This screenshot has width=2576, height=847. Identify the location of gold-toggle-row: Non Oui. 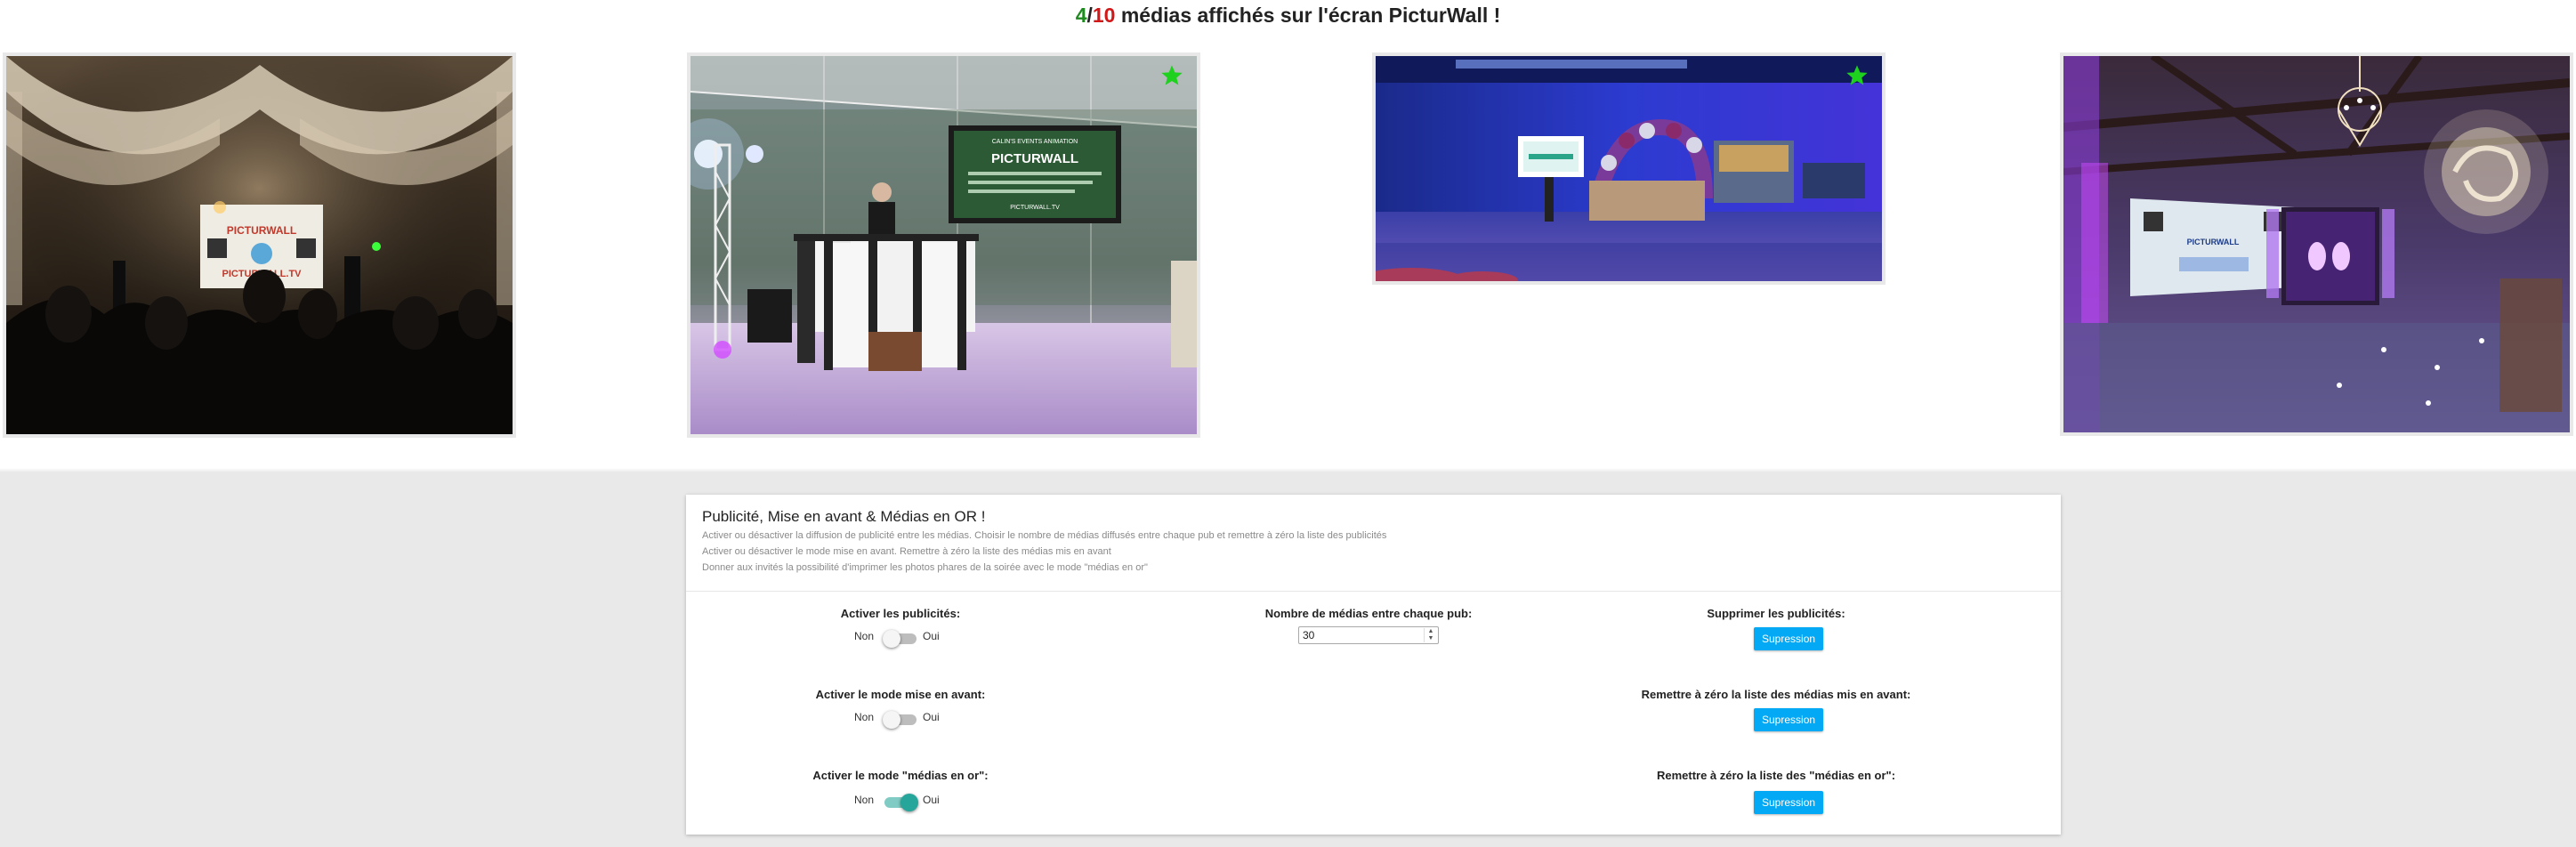
(900, 801).